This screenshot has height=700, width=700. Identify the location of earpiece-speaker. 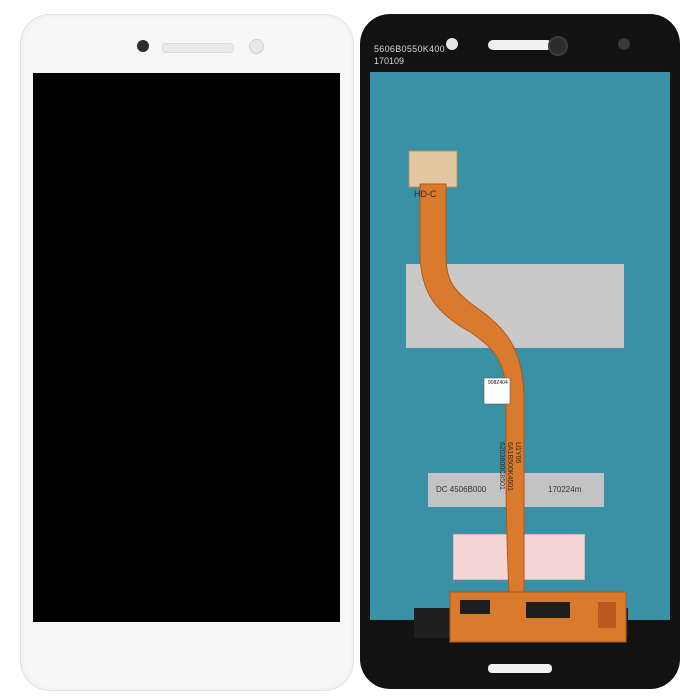
(198, 48).